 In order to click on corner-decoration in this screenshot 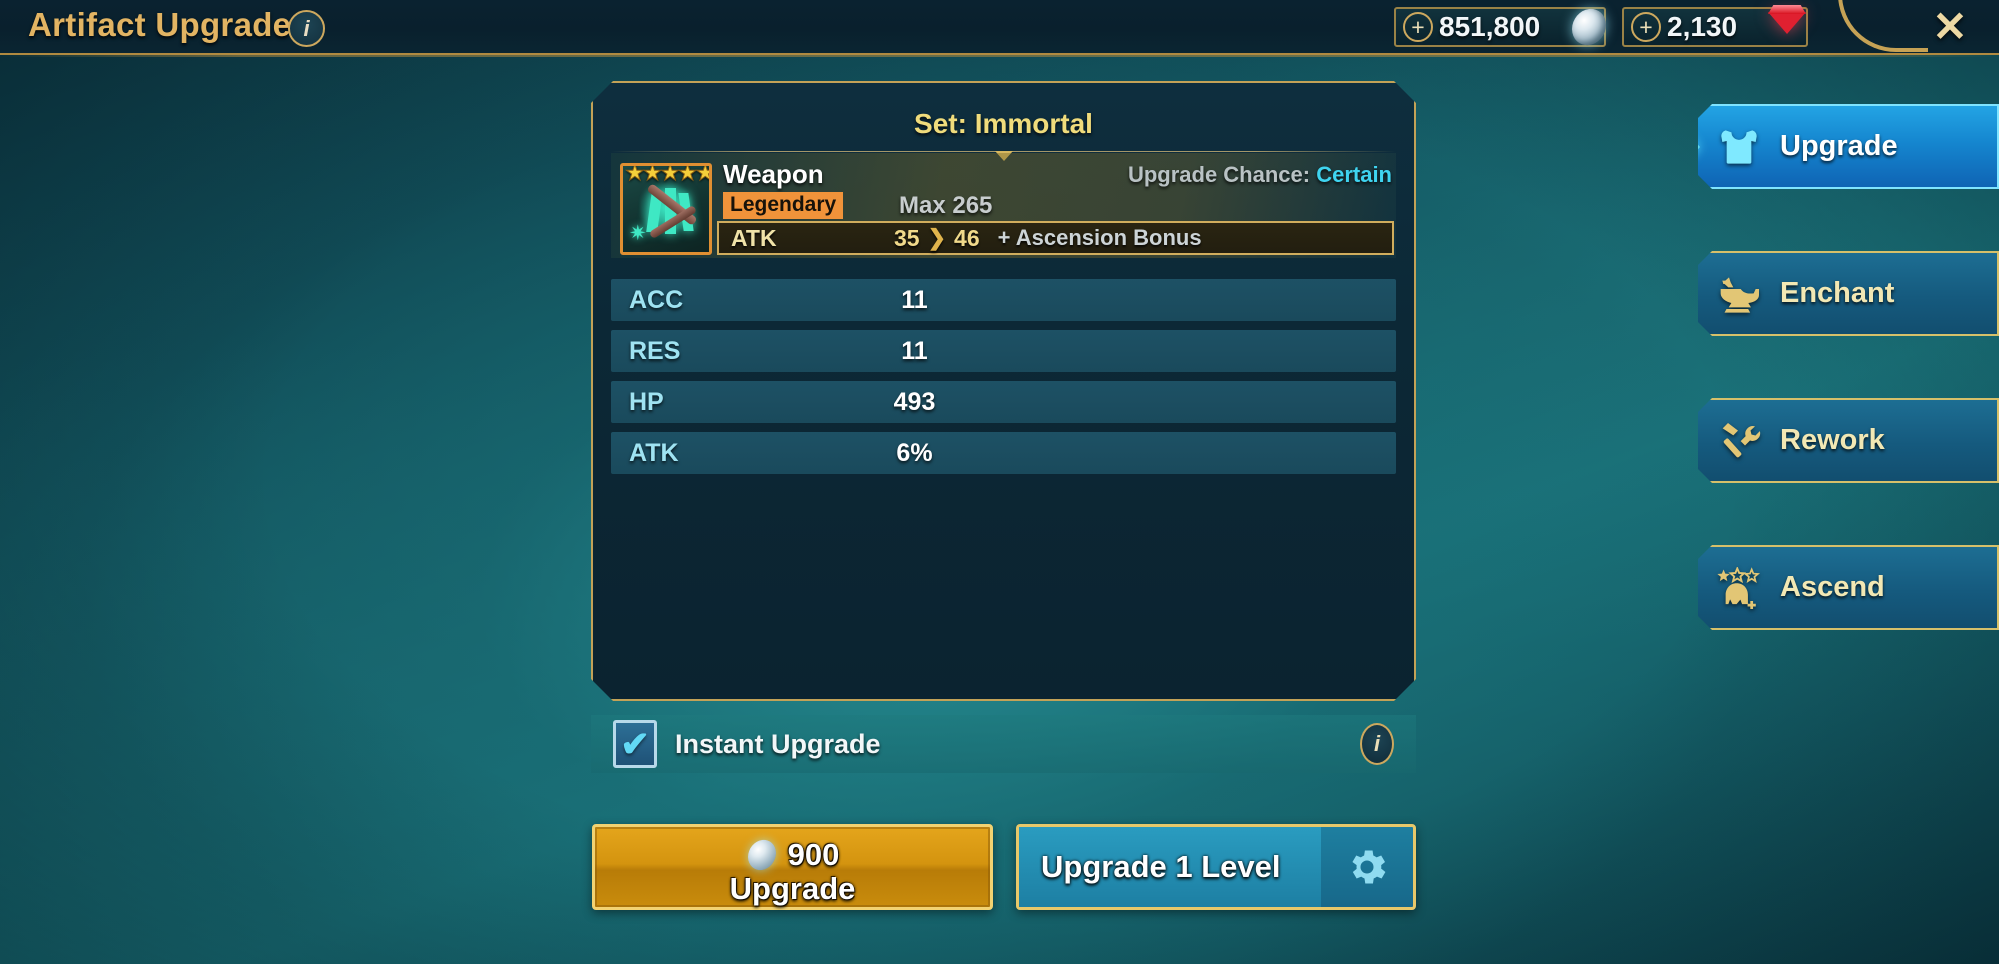, I will do `click(1883, 26)`.